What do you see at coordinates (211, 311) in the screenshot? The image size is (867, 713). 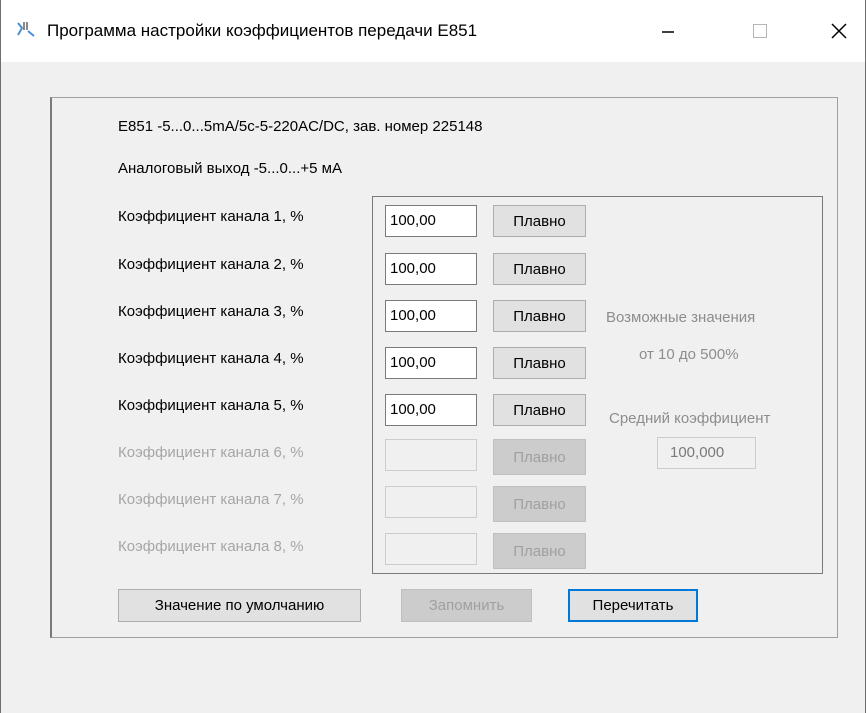 I see `channel-3-label: Коэффициент канала 3, %` at bounding box center [211, 311].